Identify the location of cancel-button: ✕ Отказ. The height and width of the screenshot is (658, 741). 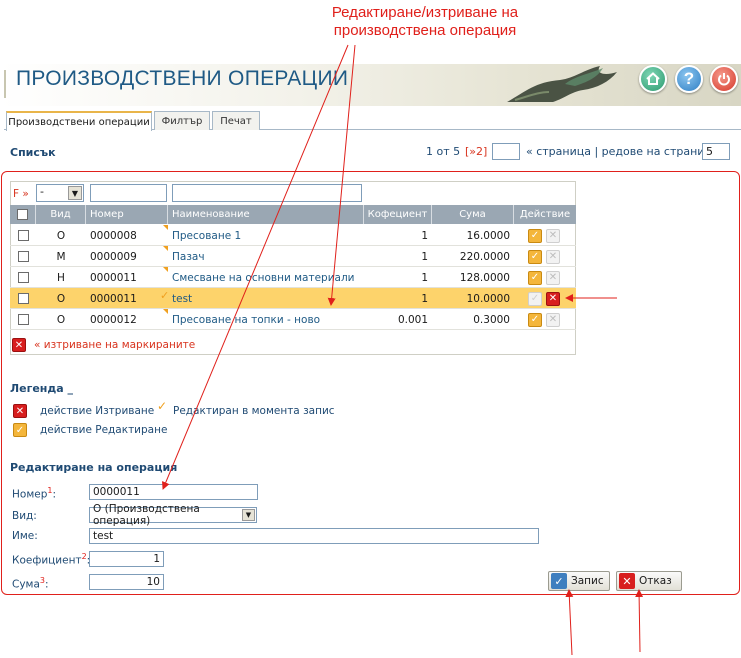
(649, 581).